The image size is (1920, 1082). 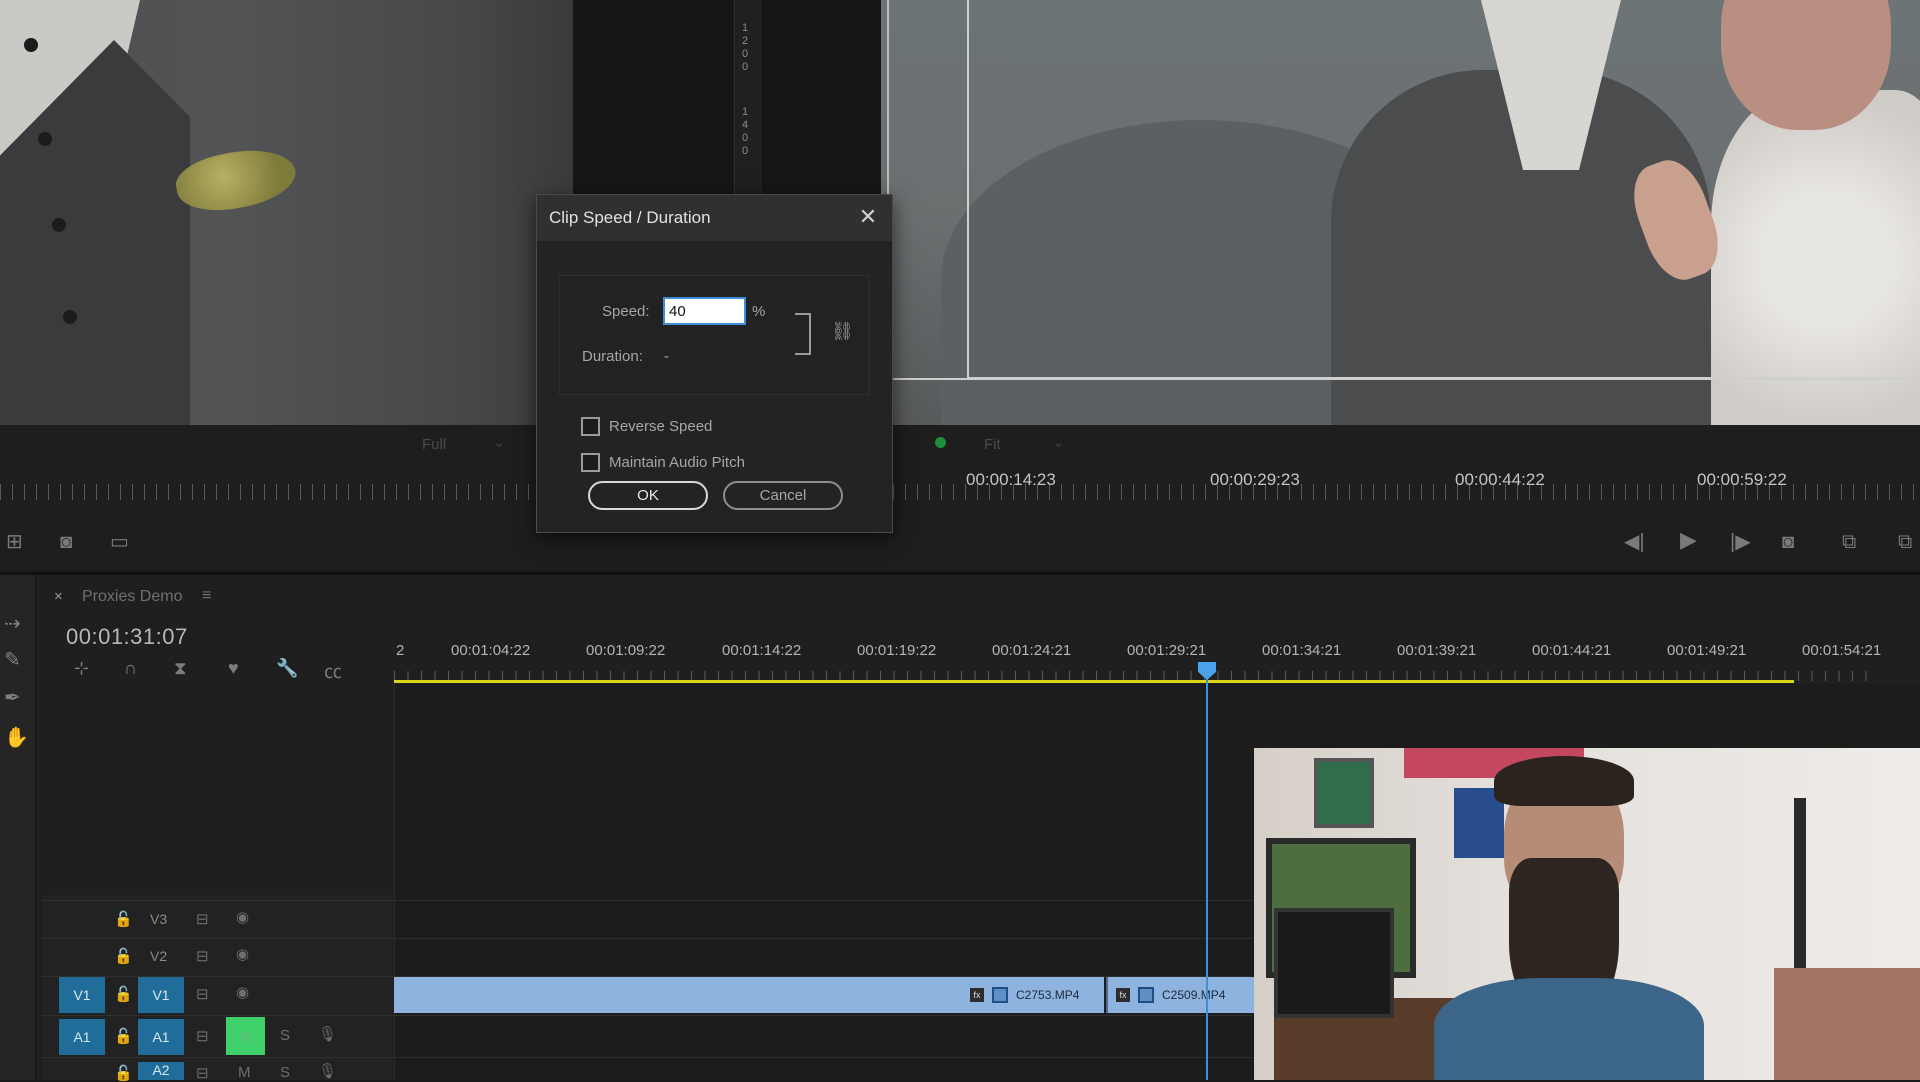 What do you see at coordinates (1255, 479) in the screenshot?
I see `program-ruler-time: 00:00:29:23` at bounding box center [1255, 479].